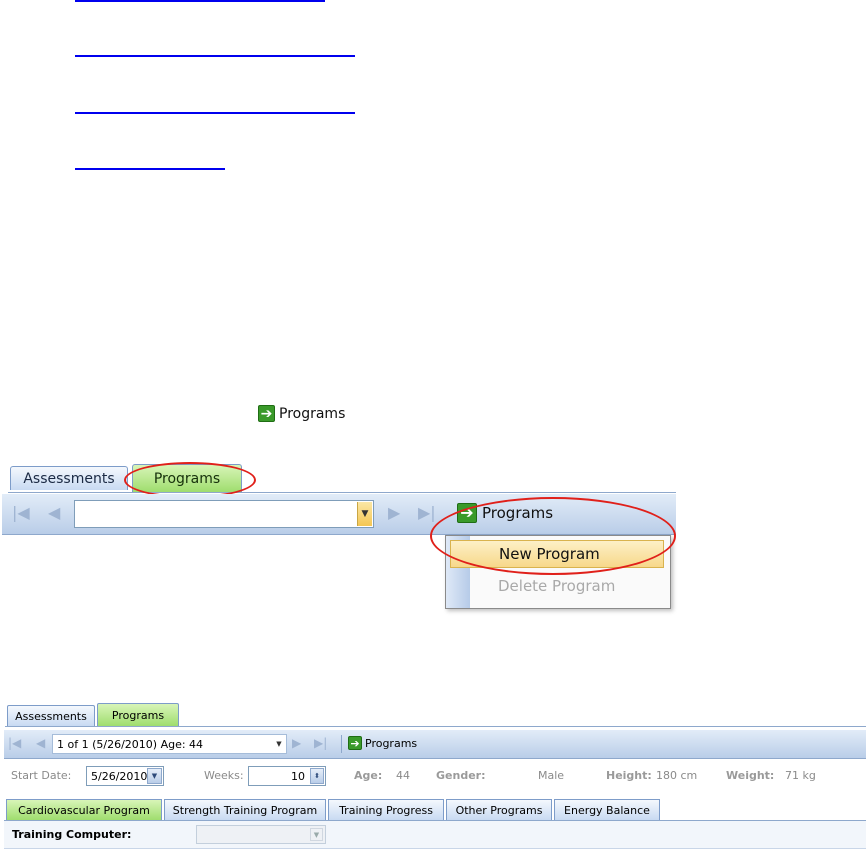 This screenshot has height=852, width=866. Describe the element at coordinates (557, 586) in the screenshot. I see `menu-item-delete-program: Delete Program` at that location.